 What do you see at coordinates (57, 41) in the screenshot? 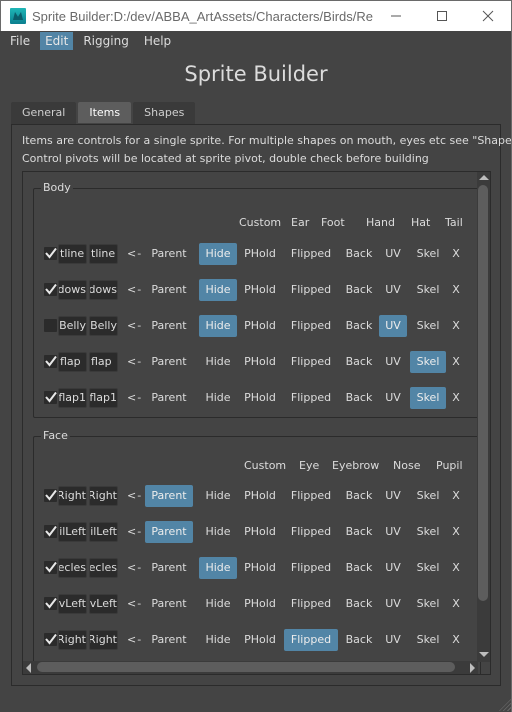
I see `menu-edit: Edit` at bounding box center [57, 41].